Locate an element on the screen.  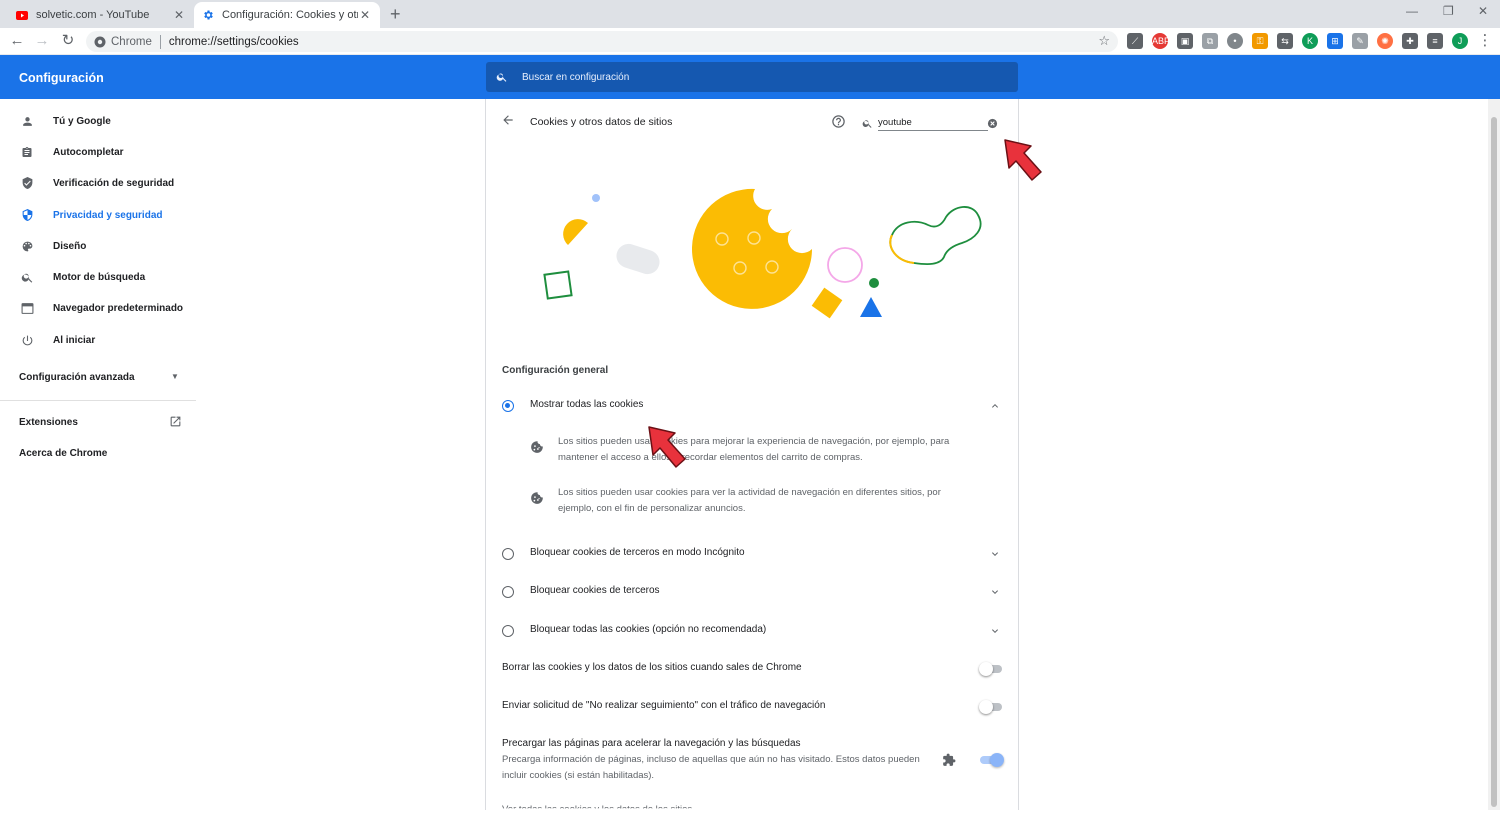
scrollbar-thumb is located at coordinates (1494, 462).